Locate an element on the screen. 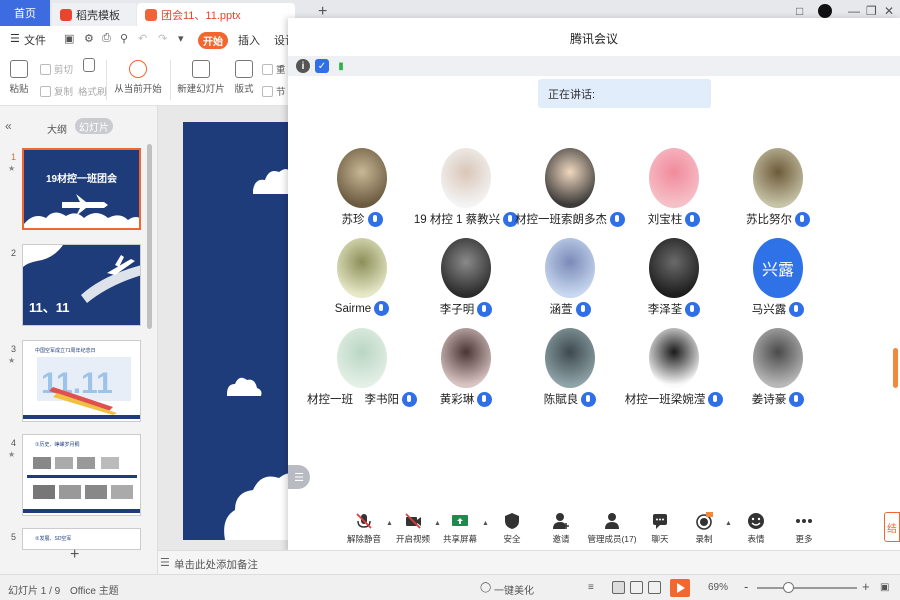 The height and width of the screenshot is (600, 900). participant-tile: 材控一班索朗多杰 is located at coordinates (570, 190).